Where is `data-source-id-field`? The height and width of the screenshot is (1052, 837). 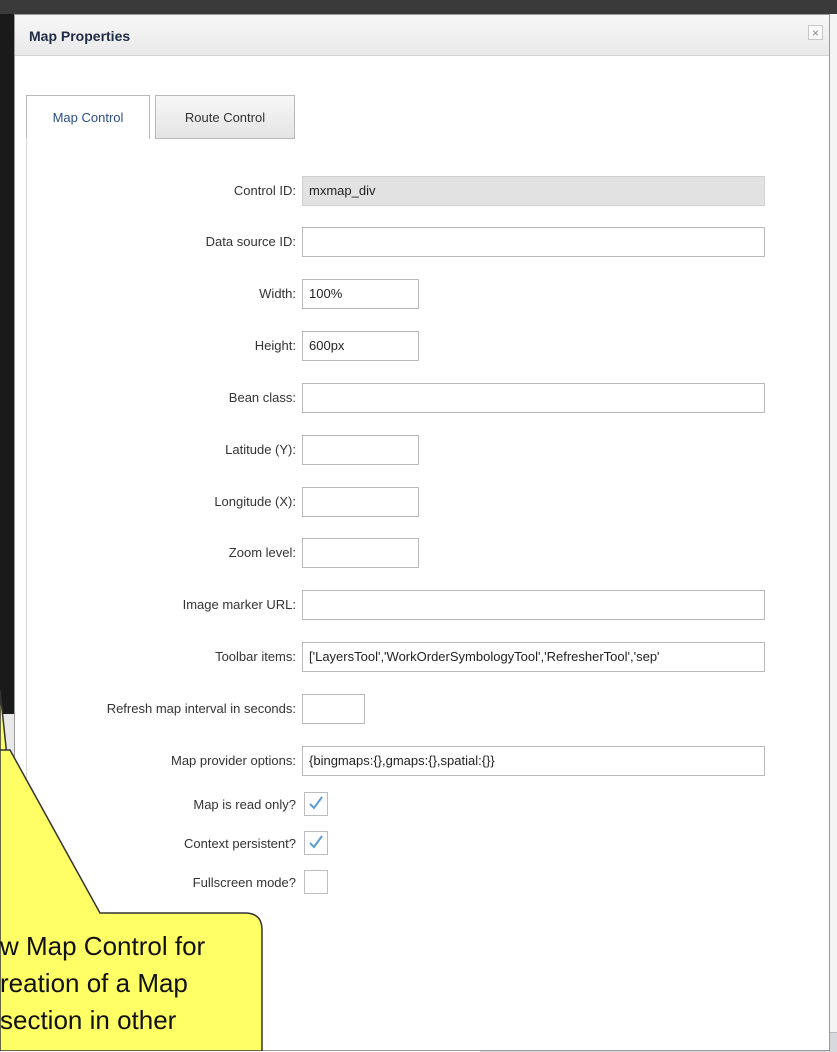 data-source-id-field is located at coordinates (533, 242).